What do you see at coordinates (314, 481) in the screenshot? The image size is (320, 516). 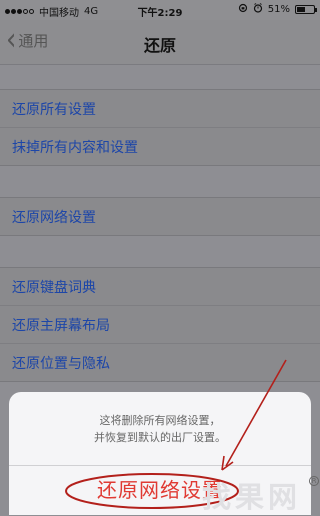 I see `registered-mark: R` at bounding box center [314, 481].